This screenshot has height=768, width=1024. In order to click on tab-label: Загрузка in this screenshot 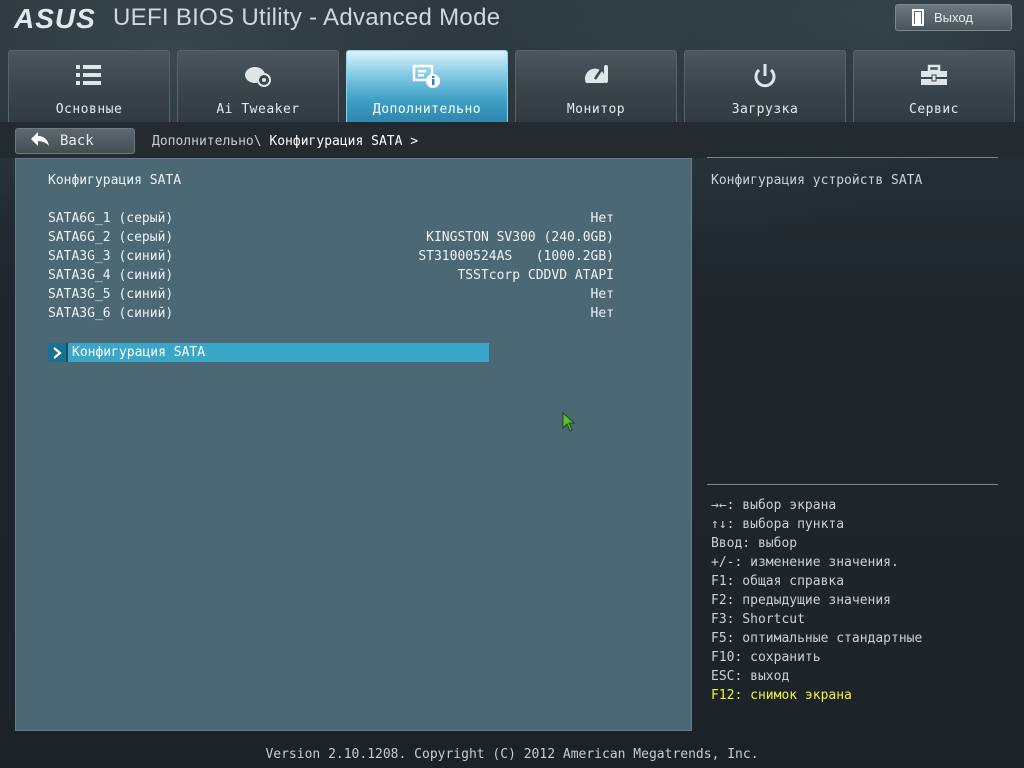, I will do `click(765, 109)`.